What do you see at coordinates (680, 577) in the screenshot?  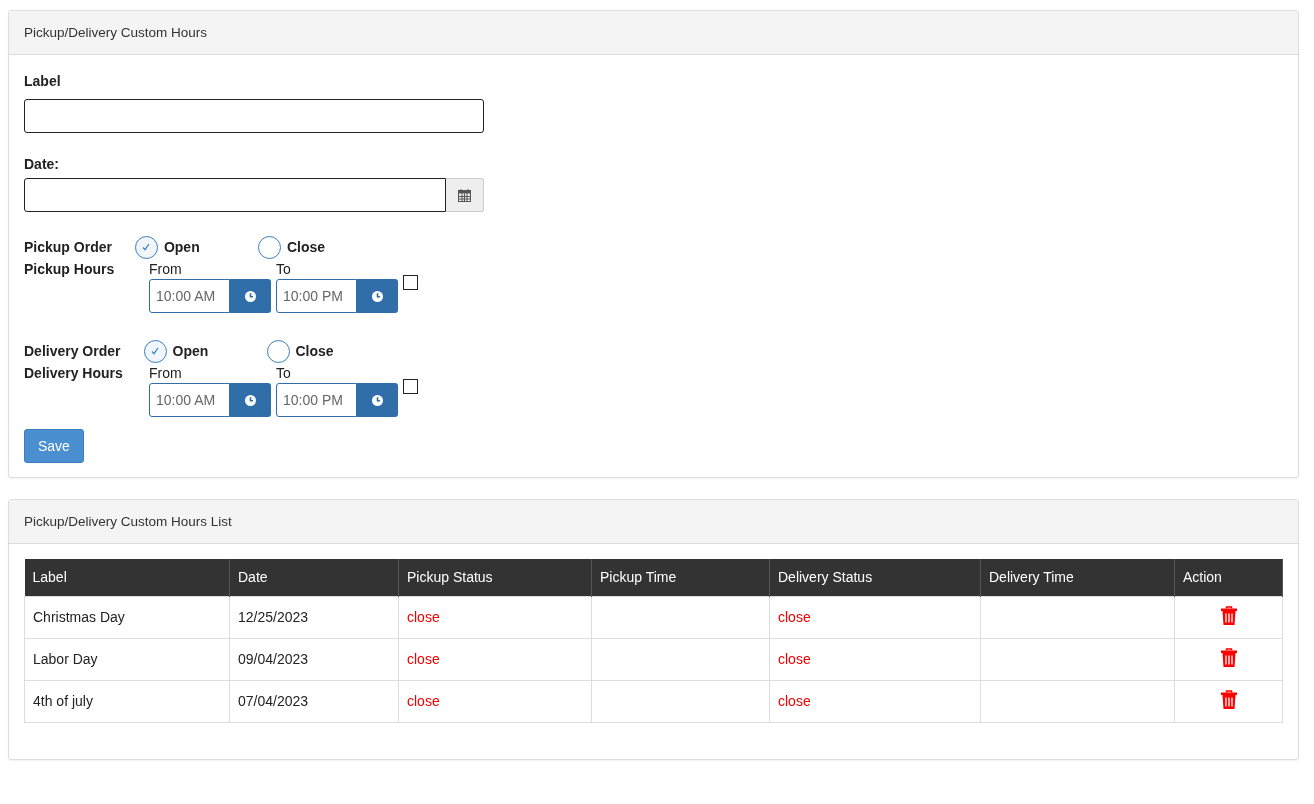 I see `column-header: Pickup Time` at bounding box center [680, 577].